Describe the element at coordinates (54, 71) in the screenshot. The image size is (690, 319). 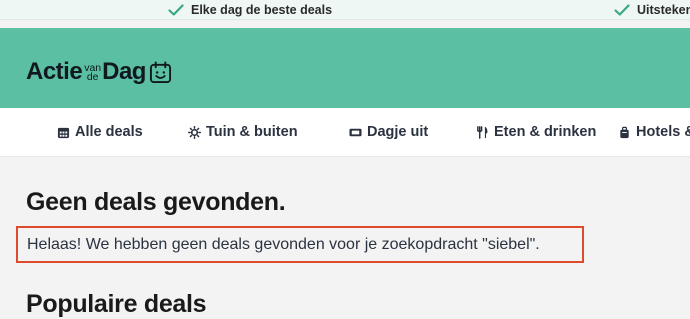
I see `logo-word-actie: Actie` at that location.